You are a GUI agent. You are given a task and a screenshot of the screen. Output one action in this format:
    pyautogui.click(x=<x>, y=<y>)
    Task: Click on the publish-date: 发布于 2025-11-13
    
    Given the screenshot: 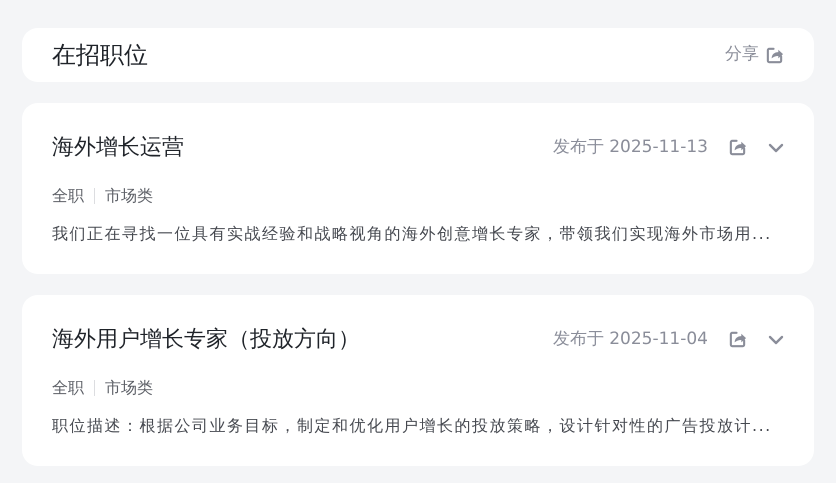 What is the action you would take?
    pyautogui.click(x=630, y=147)
    